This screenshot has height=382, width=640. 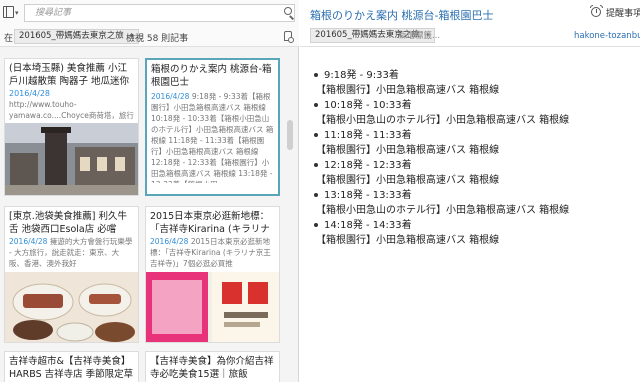 I want to click on departure-arrival-time: 13:18発 - 13:33着, so click(x=368, y=195).